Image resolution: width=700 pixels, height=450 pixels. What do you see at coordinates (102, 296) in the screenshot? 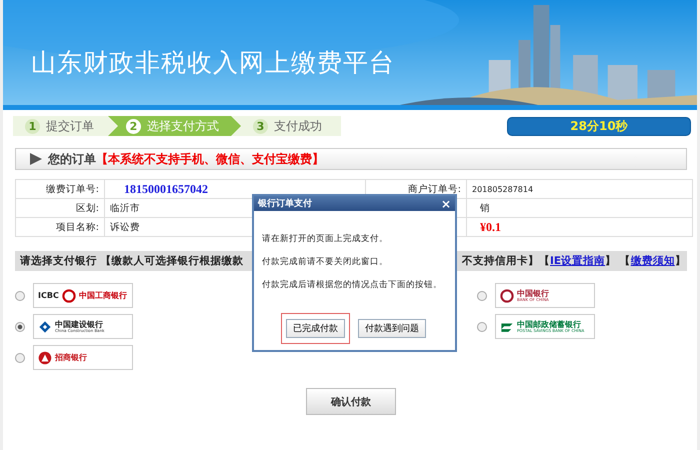
I see `bank-name: 中国工商银行` at bounding box center [102, 296].